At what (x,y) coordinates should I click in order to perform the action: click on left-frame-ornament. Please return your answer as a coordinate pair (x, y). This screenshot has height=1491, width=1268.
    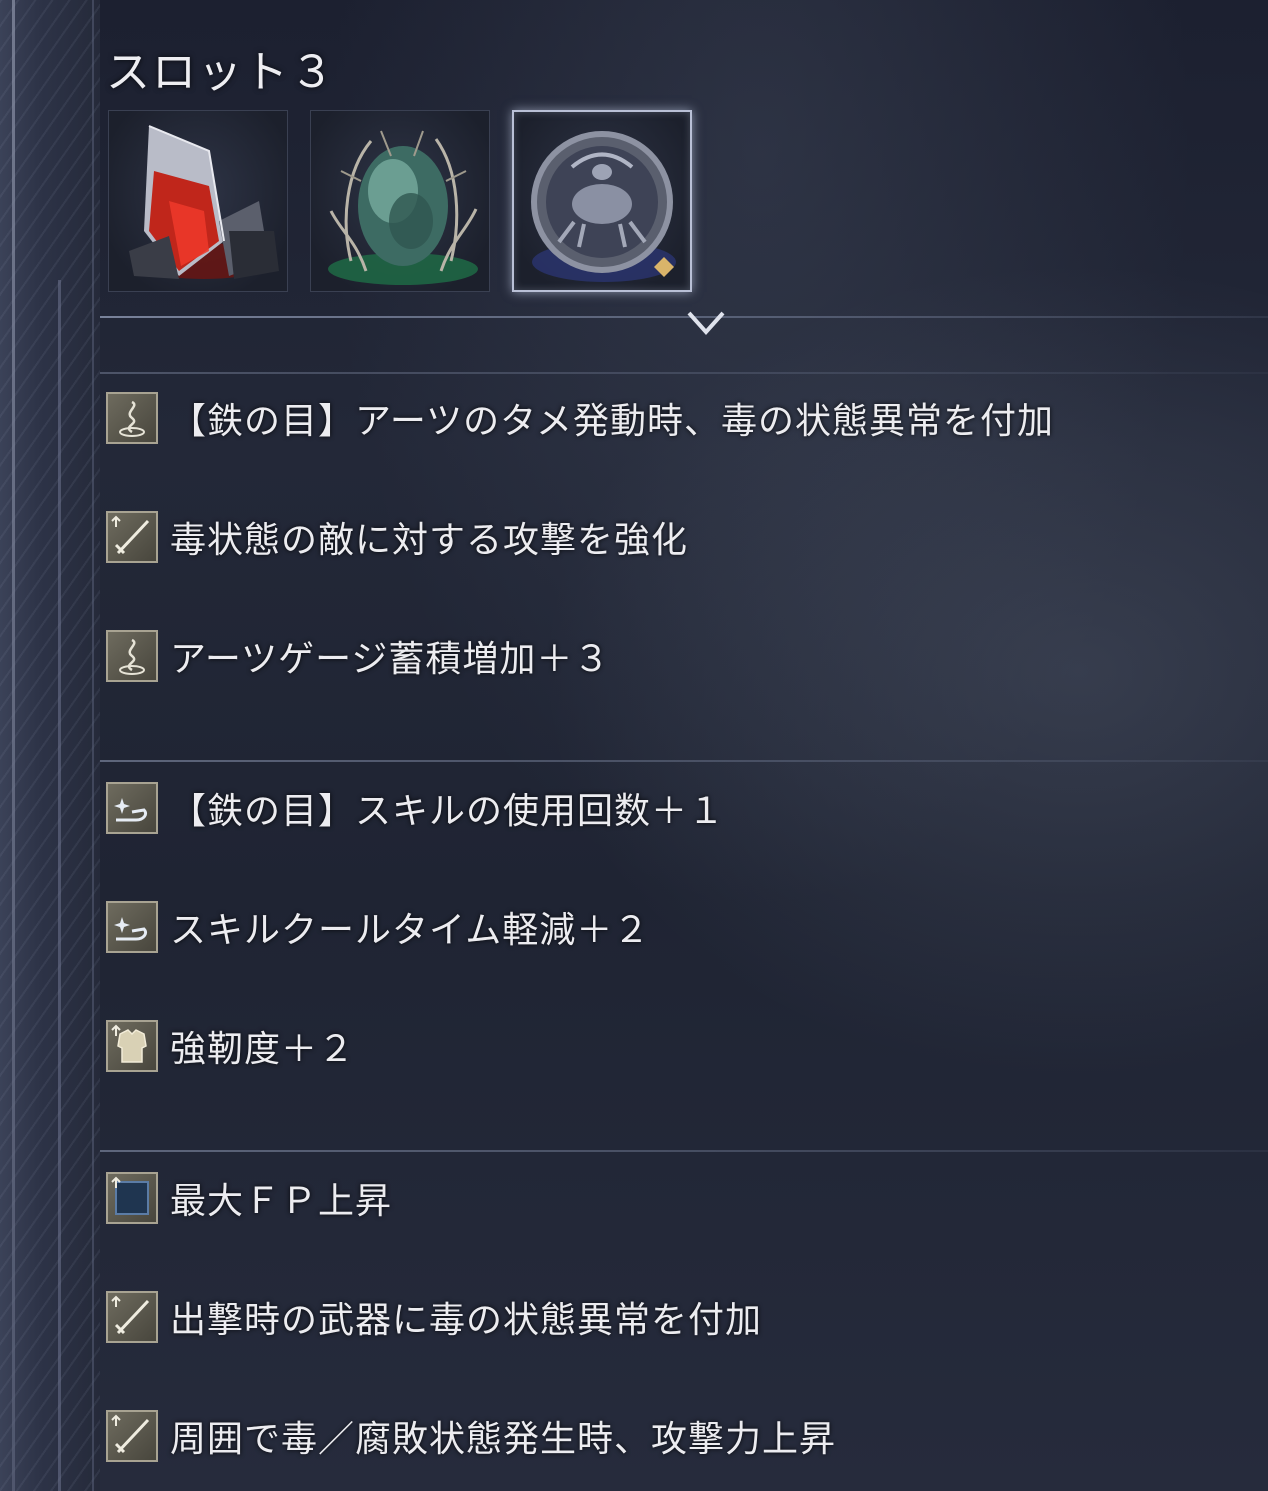
    Looking at the image, I should click on (50, 745).